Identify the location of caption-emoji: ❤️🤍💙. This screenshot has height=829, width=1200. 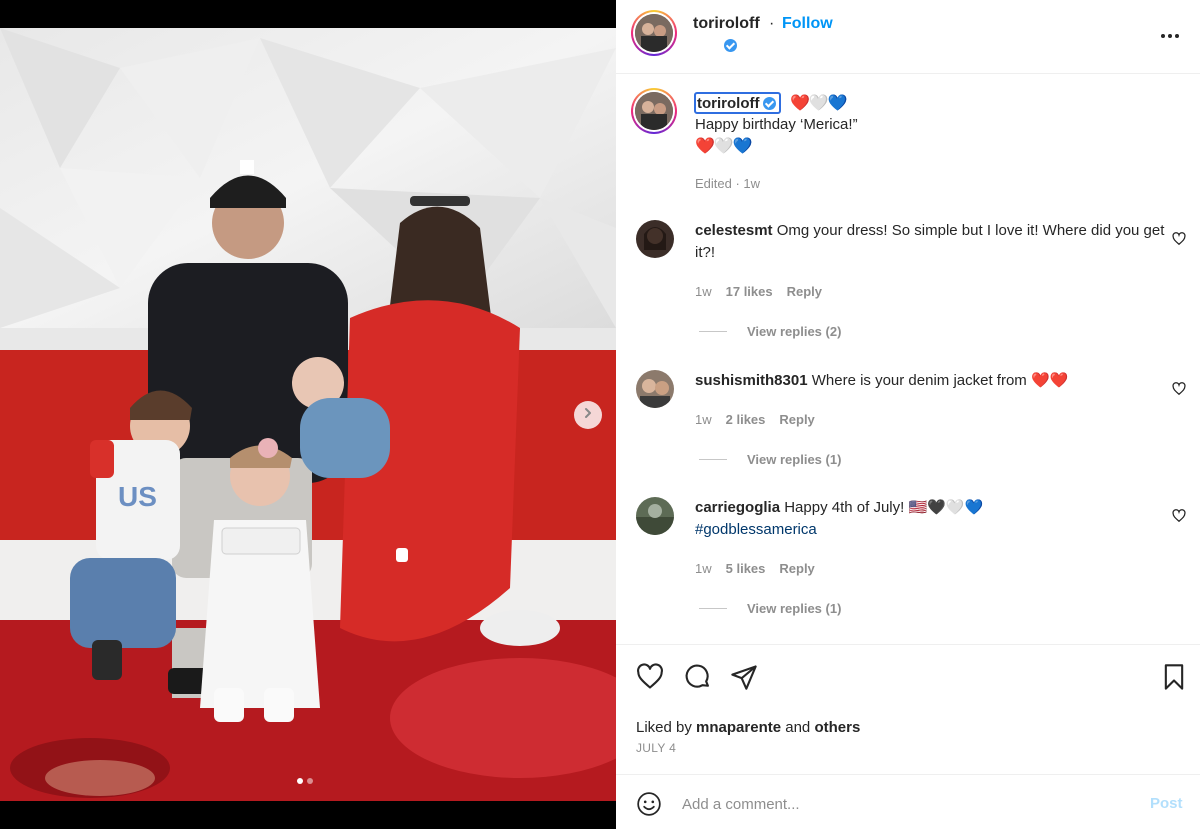
(819, 103).